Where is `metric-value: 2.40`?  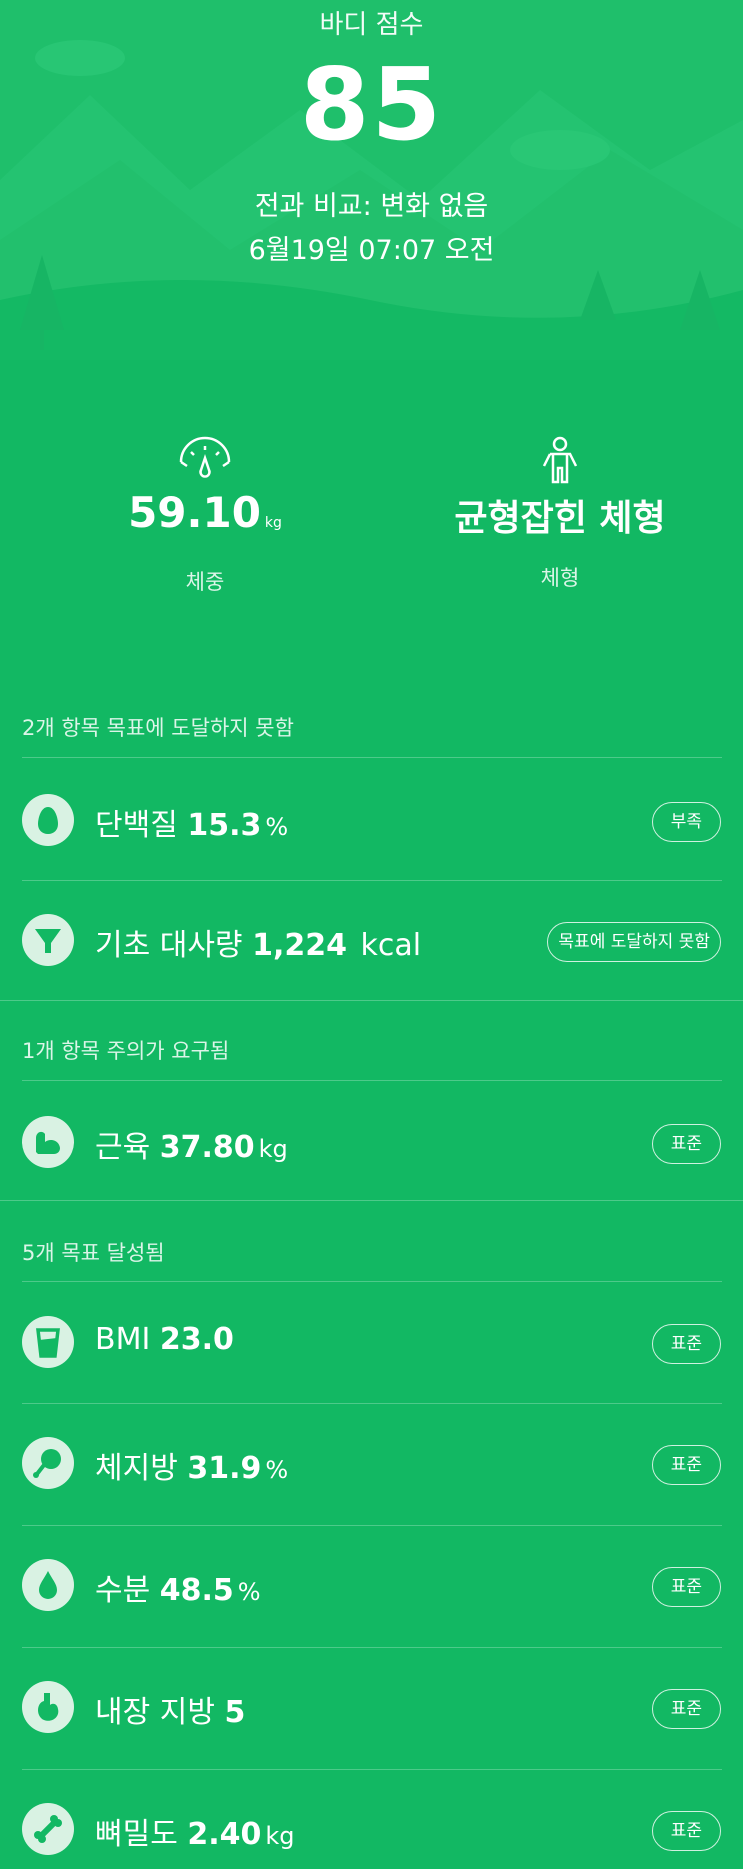 metric-value: 2.40 is located at coordinates (224, 1834).